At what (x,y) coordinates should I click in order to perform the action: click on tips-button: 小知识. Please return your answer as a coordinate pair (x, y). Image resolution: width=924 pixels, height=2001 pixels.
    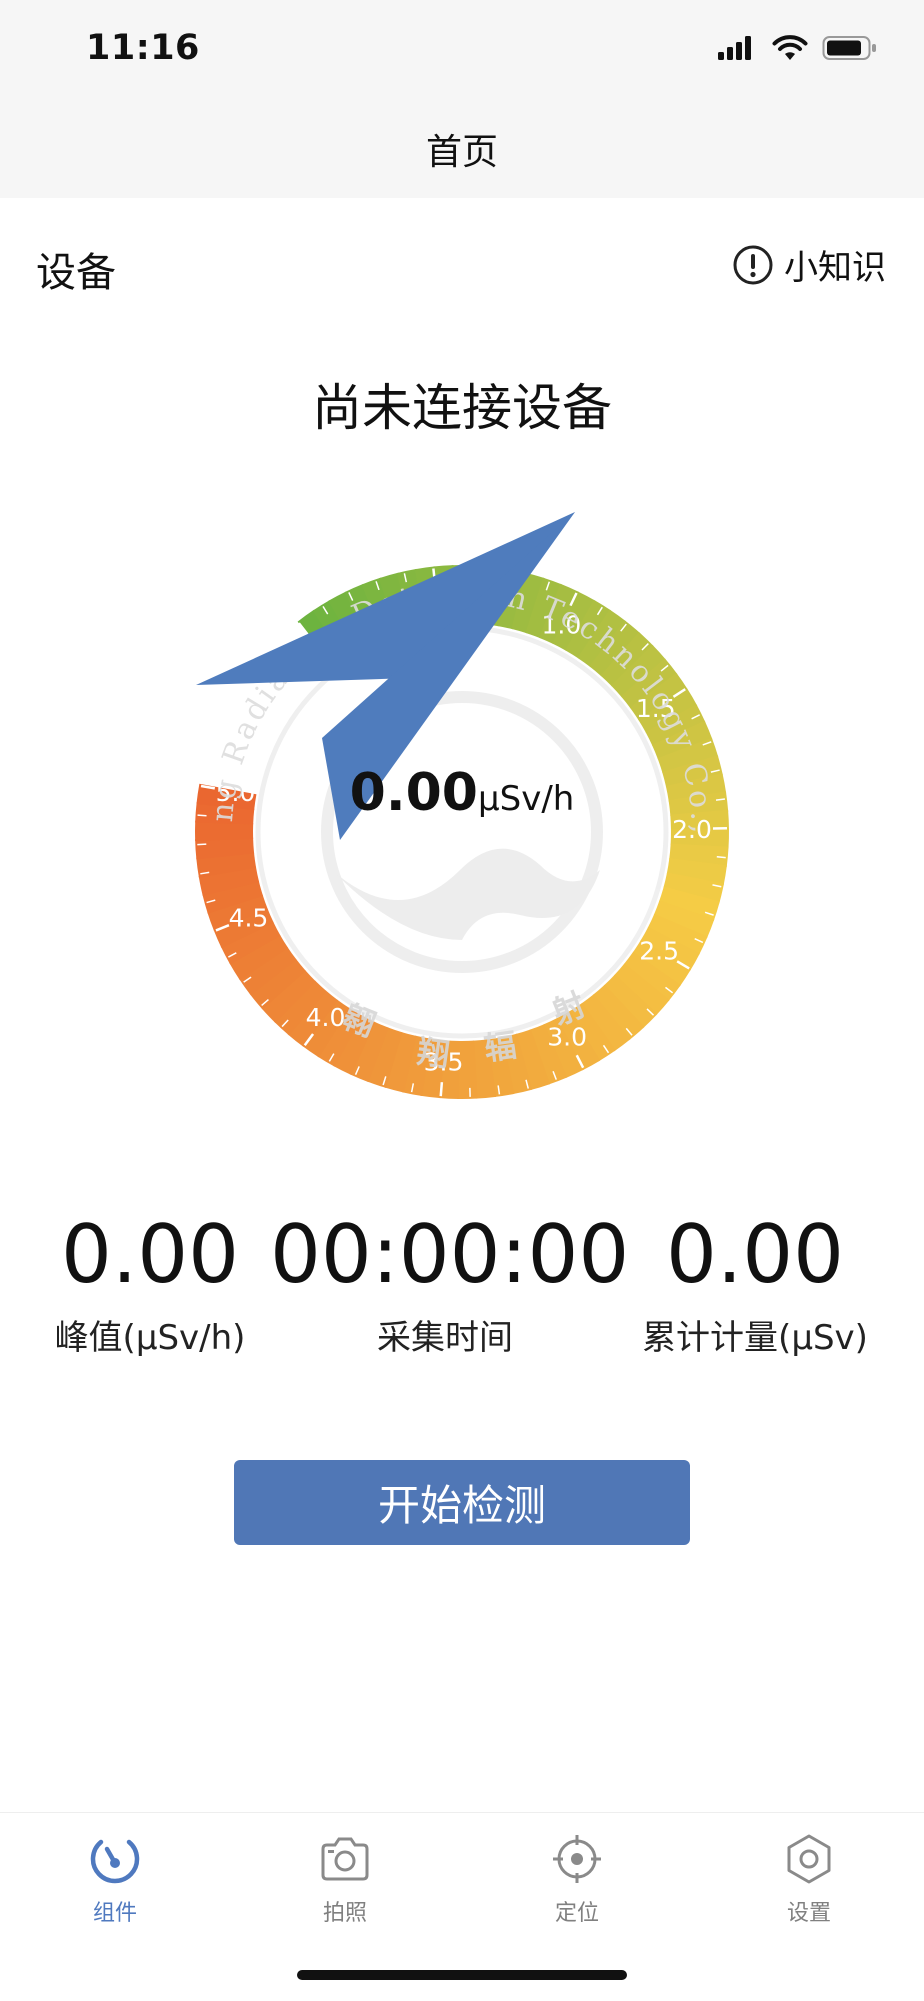
    Looking at the image, I should click on (809, 264).